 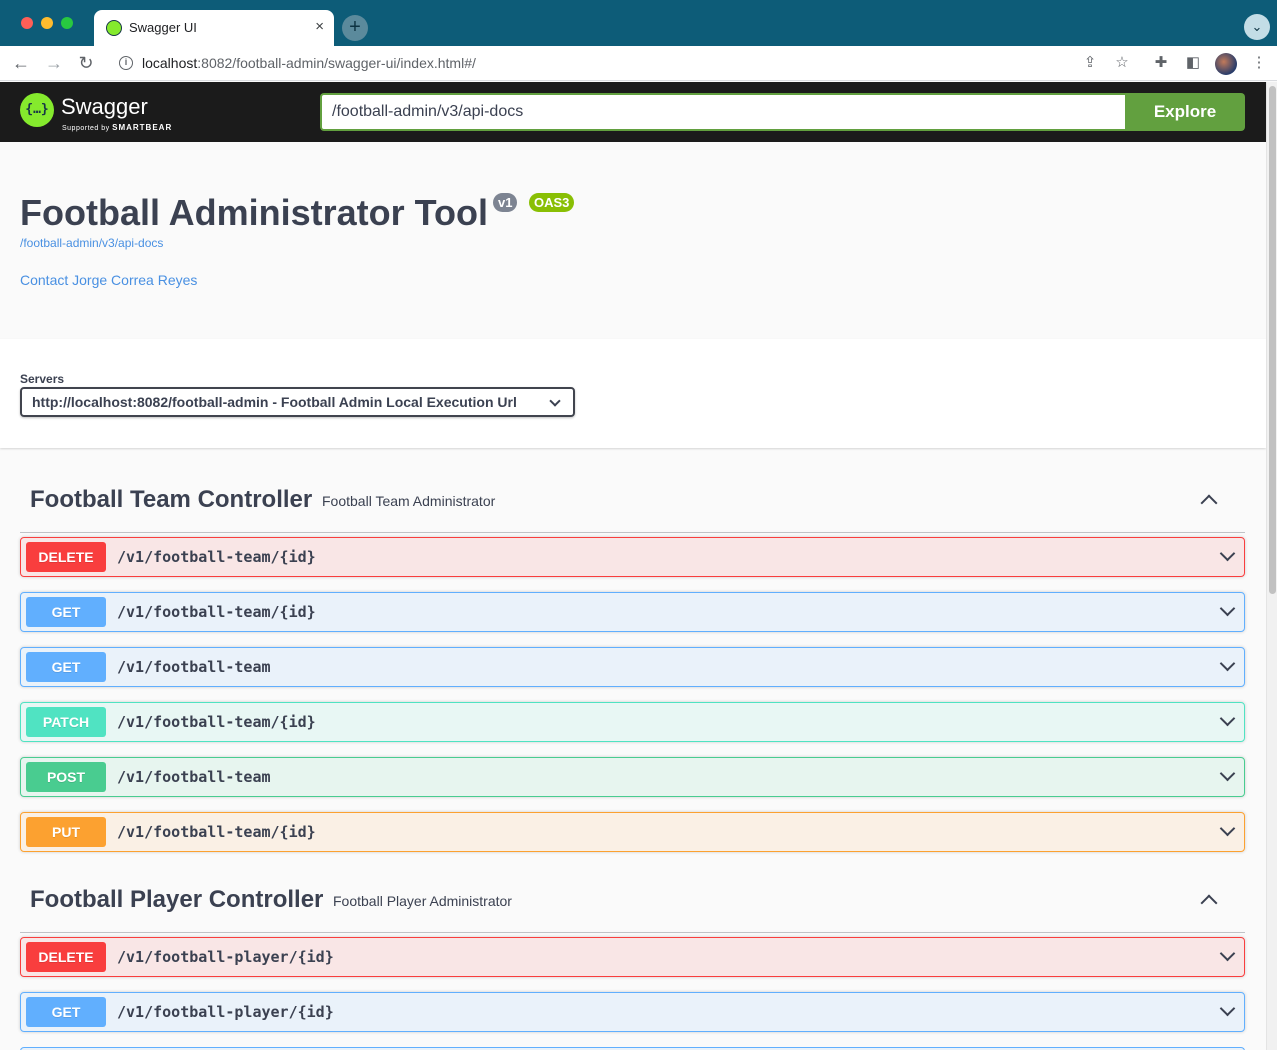 I want to click on minimize-window-button, so click(x=47, y=23).